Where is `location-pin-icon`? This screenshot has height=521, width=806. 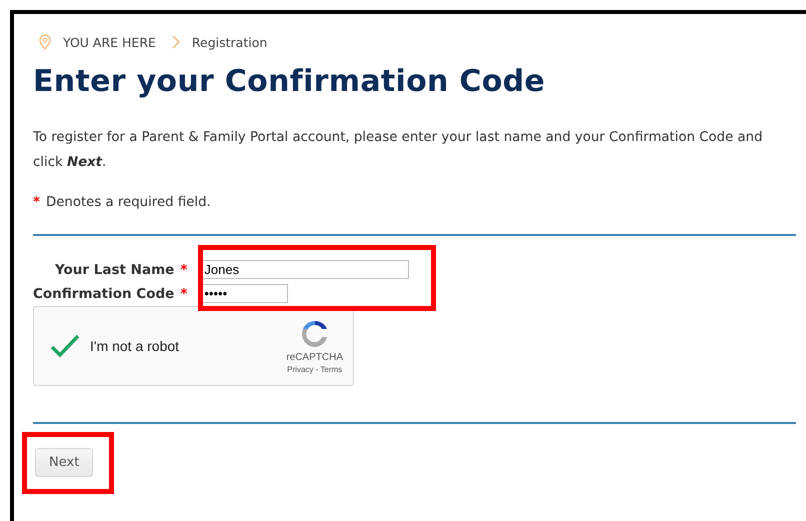
location-pin-icon is located at coordinates (45, 42).